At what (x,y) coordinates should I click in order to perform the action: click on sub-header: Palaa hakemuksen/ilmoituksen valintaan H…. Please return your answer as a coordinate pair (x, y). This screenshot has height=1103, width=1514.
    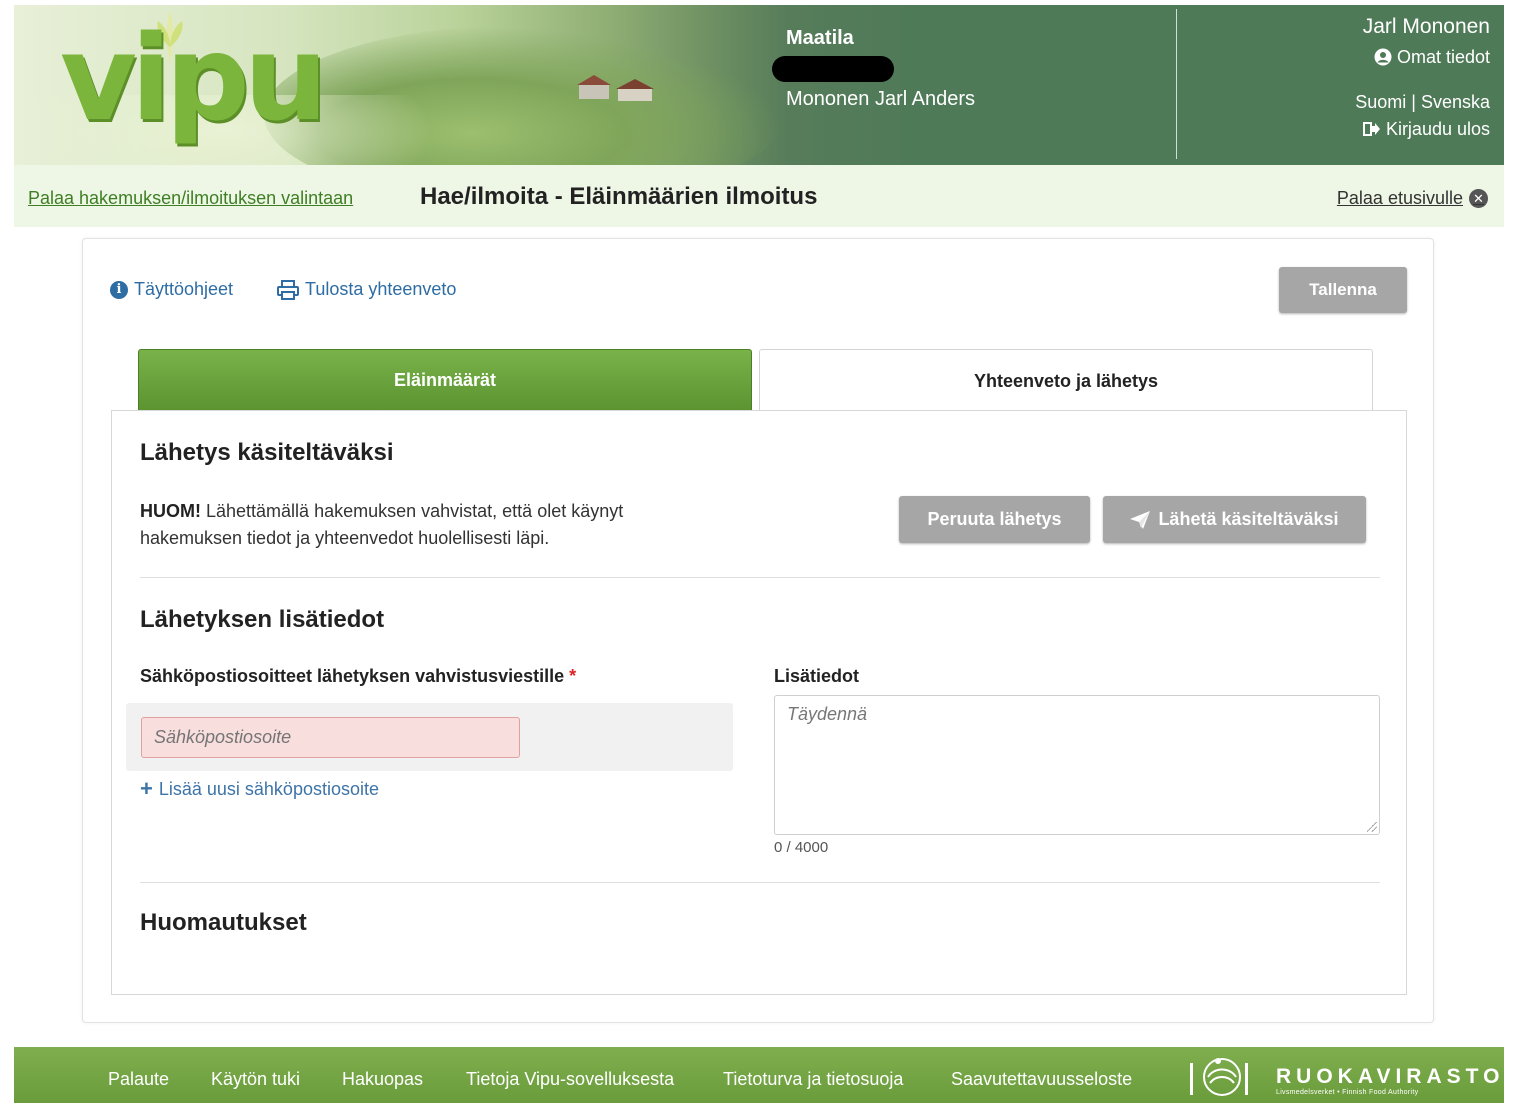
    Looking at the image, I should click on (759, 196).